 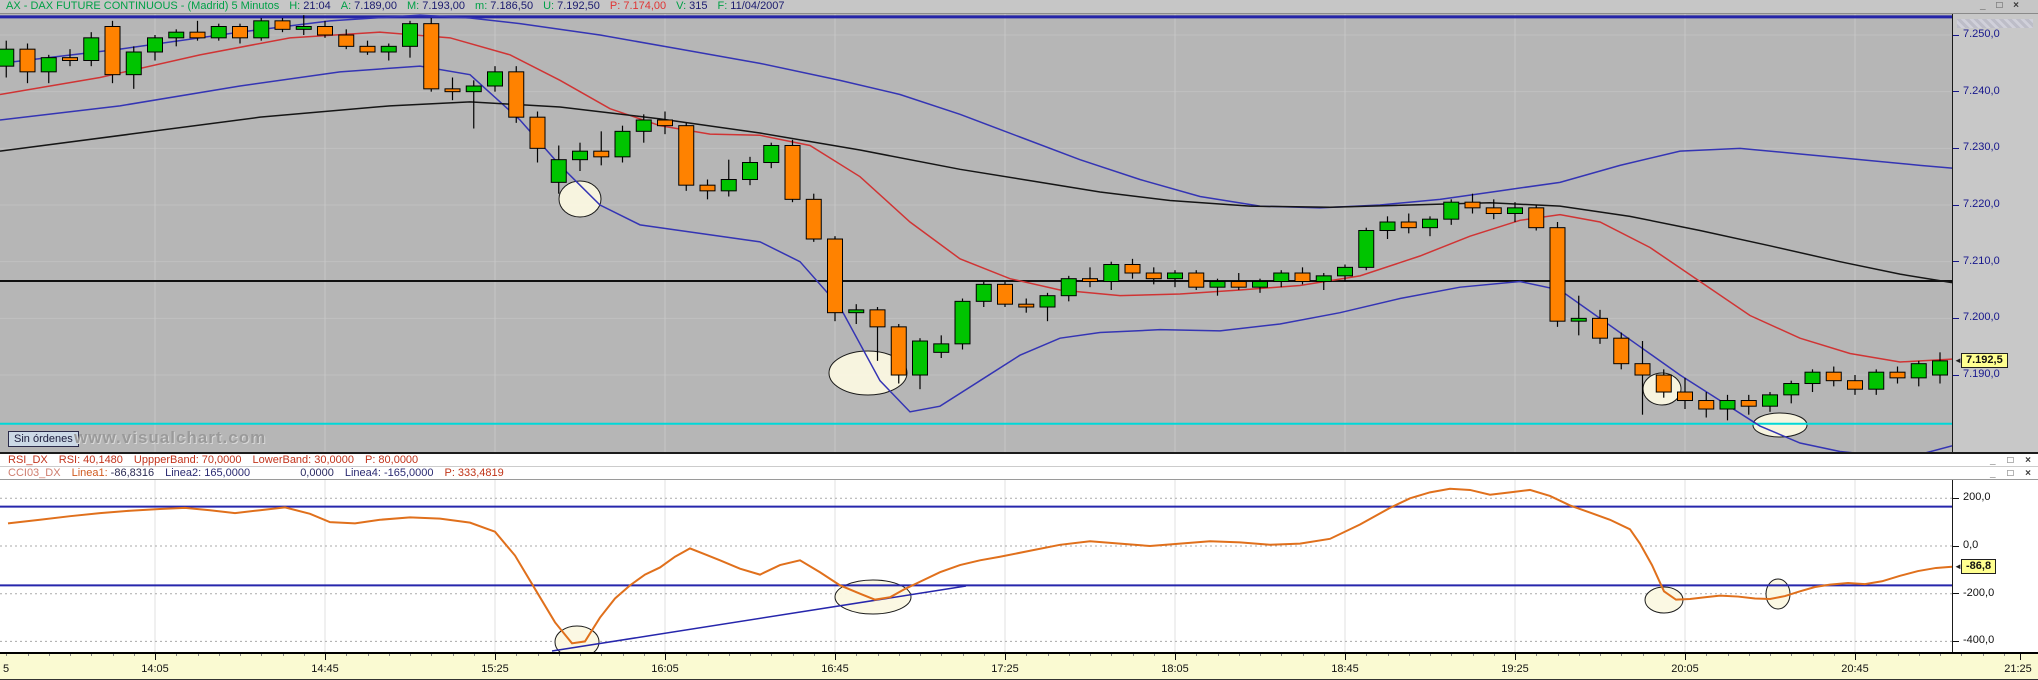 I want to click on time-axis-label: 20:45, so click(x=1855, y=669).